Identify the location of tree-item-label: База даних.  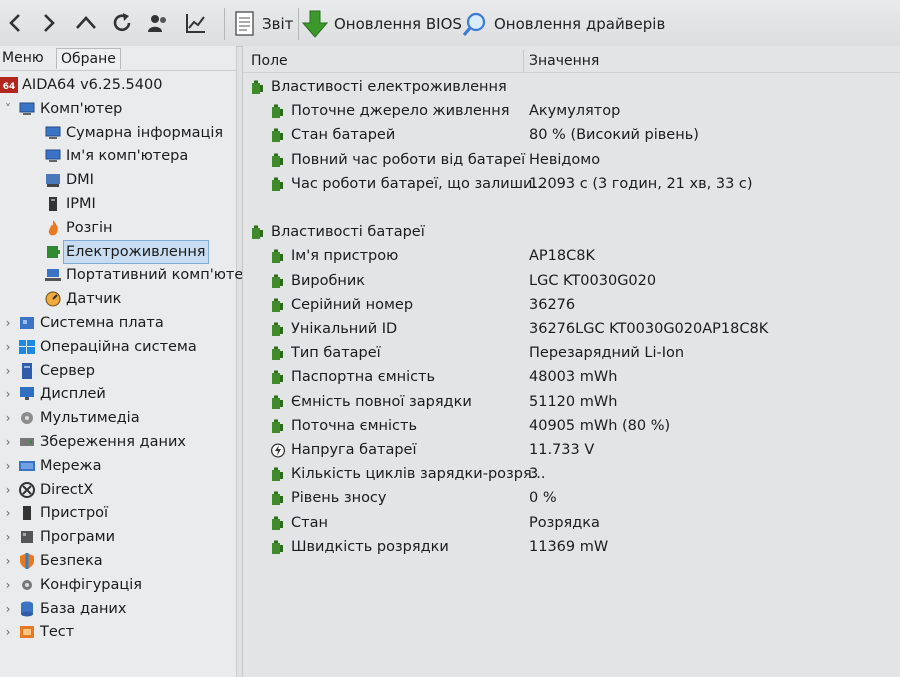
(83, 608).